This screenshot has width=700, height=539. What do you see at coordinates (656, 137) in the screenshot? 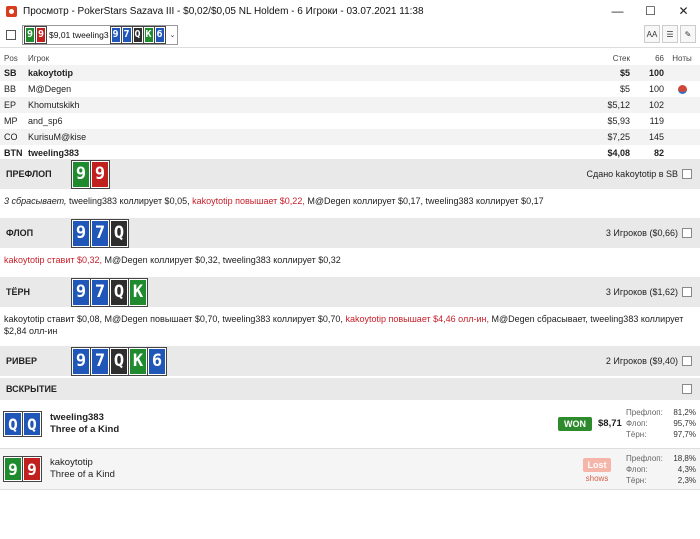
I see `player-bb: 145` at bounding box center [656, 137].